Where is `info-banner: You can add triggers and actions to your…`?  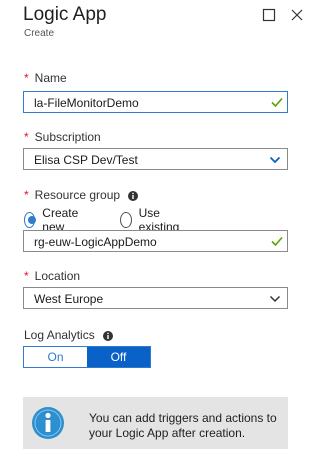 info-banner: You can add triggers and actions to your… is located at coordinates (155, 423).